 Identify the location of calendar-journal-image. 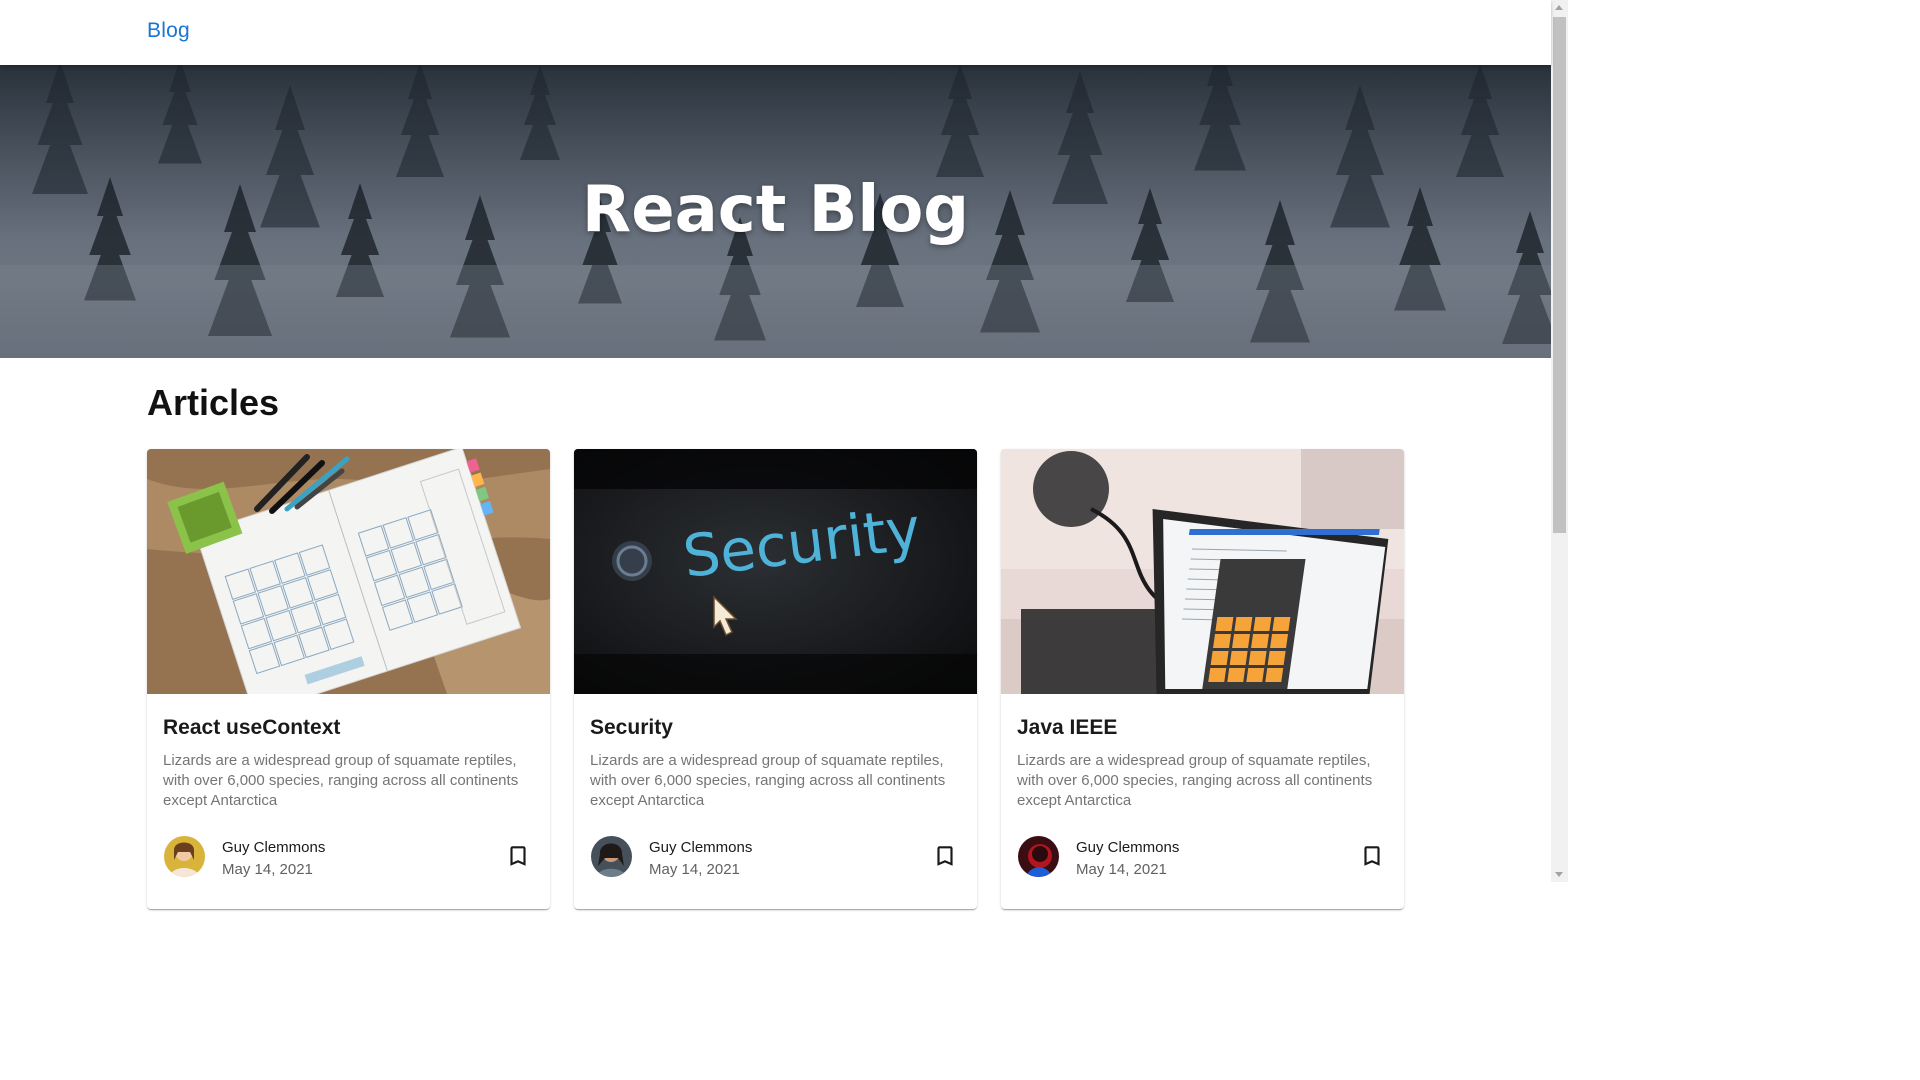
(348, 571).